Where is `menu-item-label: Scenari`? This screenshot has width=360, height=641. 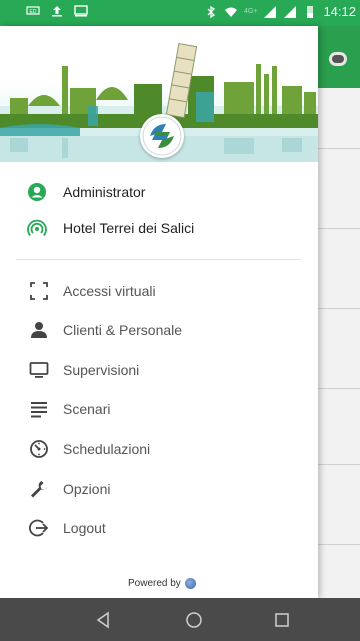 menu-item-label: Scenari is located at coordinates (87, 409).